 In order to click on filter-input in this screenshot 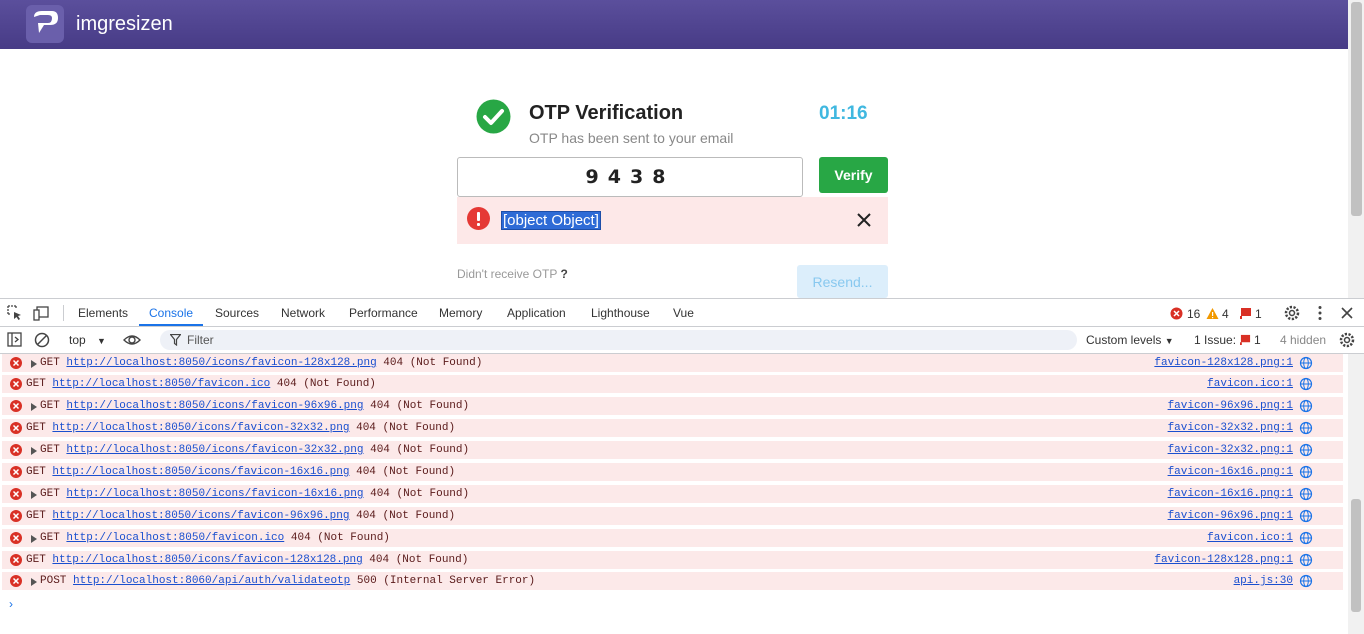, I will do `click(618, 340)`.